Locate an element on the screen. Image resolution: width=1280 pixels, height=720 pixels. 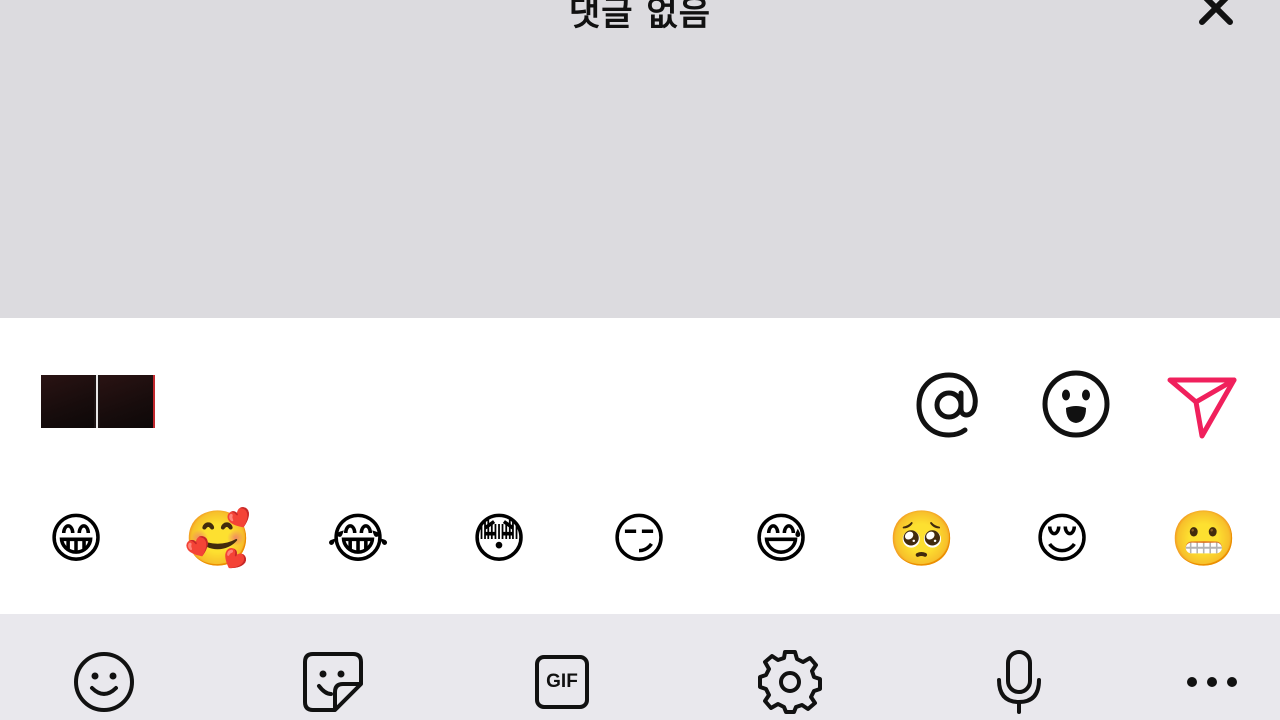
settings-button is located at coordinates (790, 682).